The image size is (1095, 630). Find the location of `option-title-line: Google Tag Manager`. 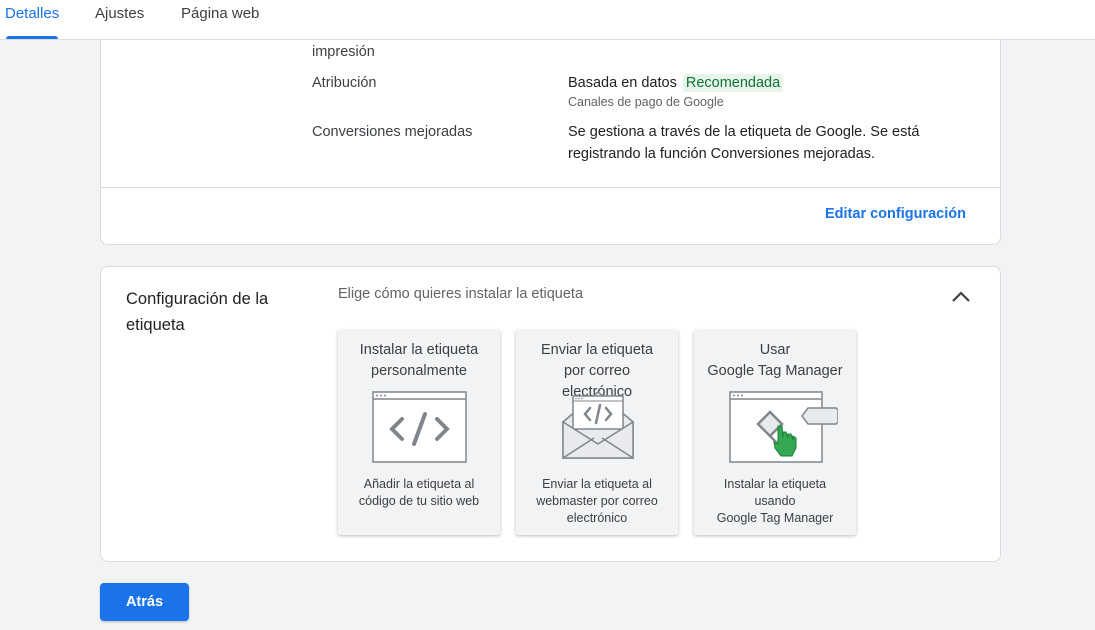

option-title-line: Google Tag Manager is located at coordinates (775, 371).